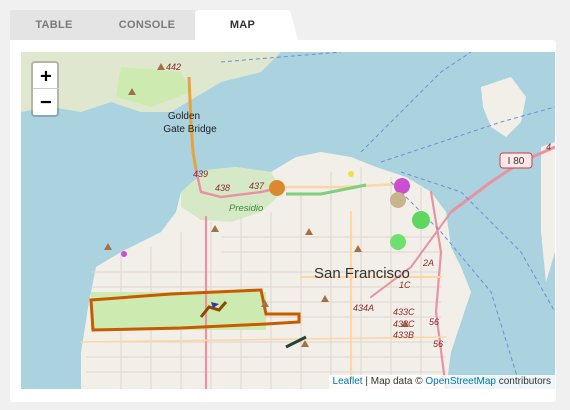 The width and height of the screenshot is (570, 410). Describe the element at coordinates (523, 381) in the screenshot. I see `attribution-suffix: contributors` at that location.